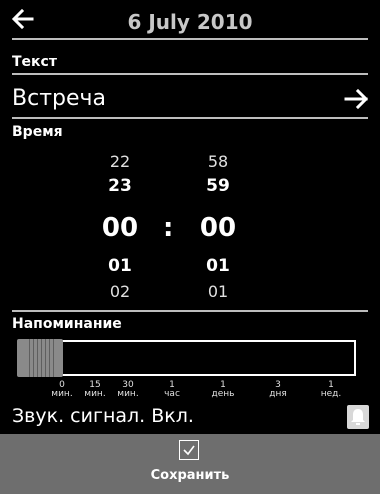 Image resolution: width=380 pixels, height=494 pixels. What do you see at coordinates (278, 394) in the screenshot?
I see `tick-unit: дня` at bounding box center [278, 394].